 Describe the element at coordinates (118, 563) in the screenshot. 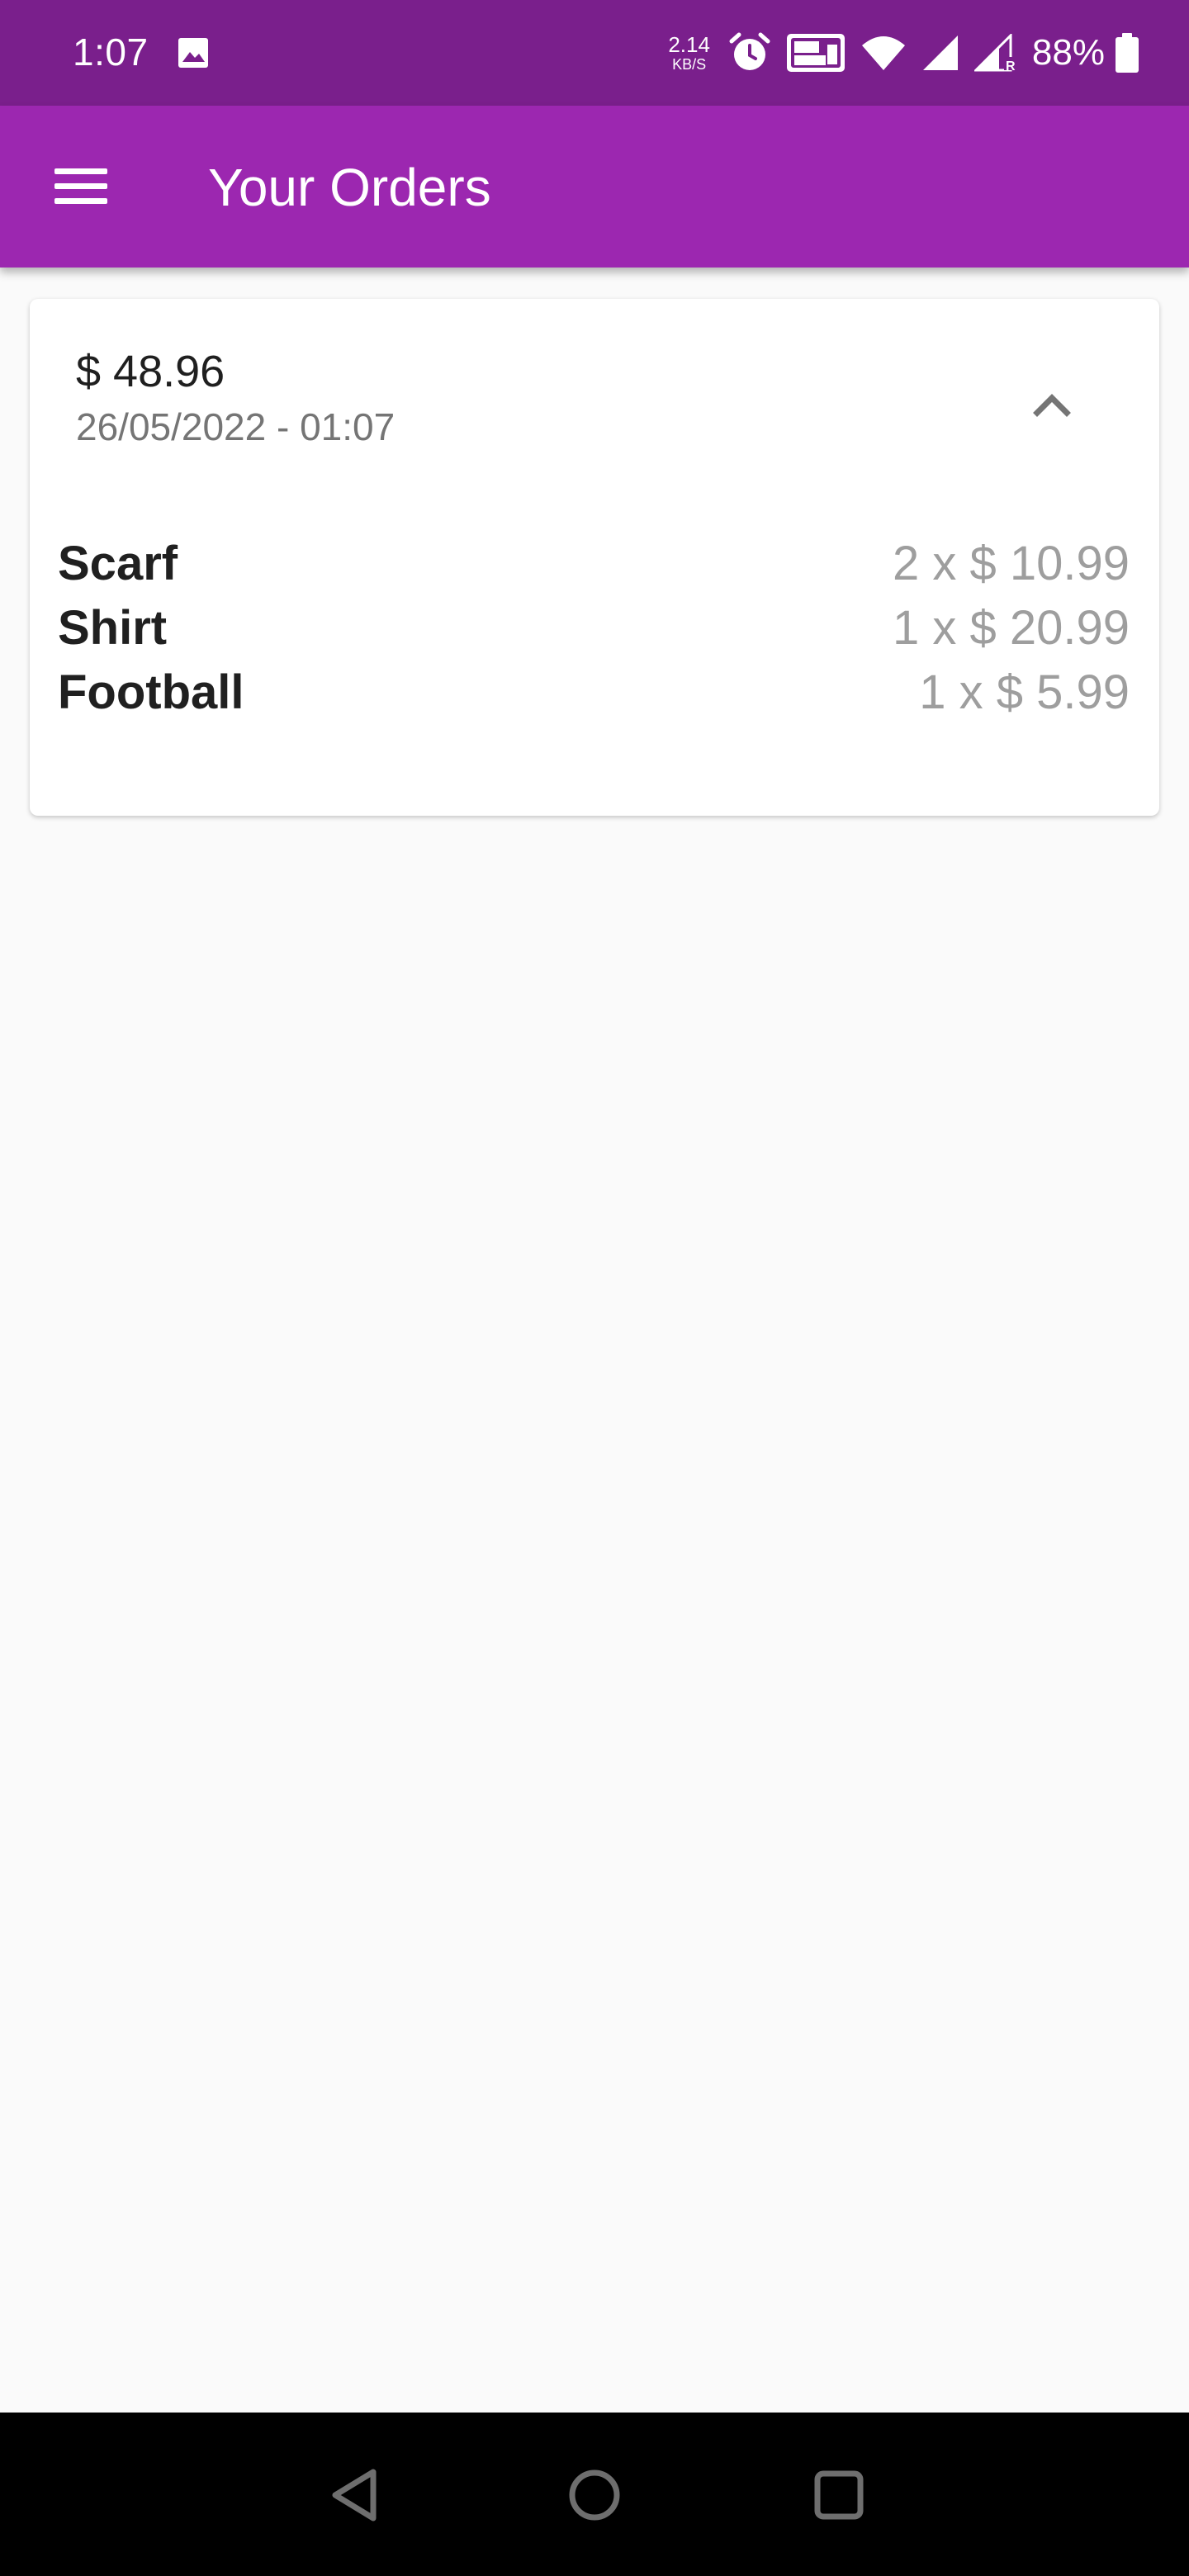

I see `item-name: Scarf` at that location.